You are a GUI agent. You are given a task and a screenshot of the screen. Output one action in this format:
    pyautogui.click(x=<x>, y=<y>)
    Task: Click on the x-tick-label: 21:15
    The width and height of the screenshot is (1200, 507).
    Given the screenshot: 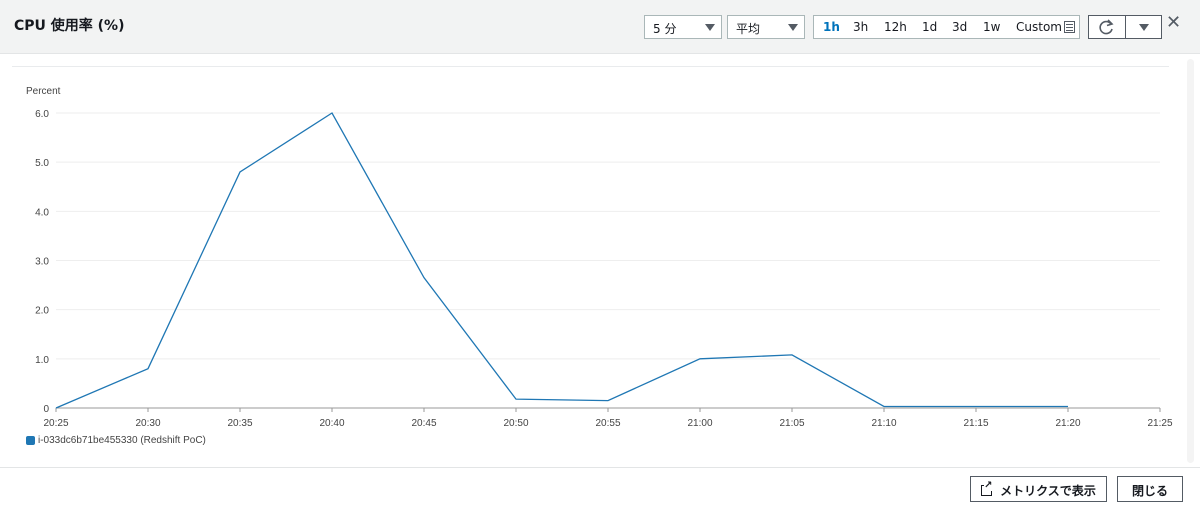 What is the action you would take?
    pyautogui.click(x=975, y=423)
    